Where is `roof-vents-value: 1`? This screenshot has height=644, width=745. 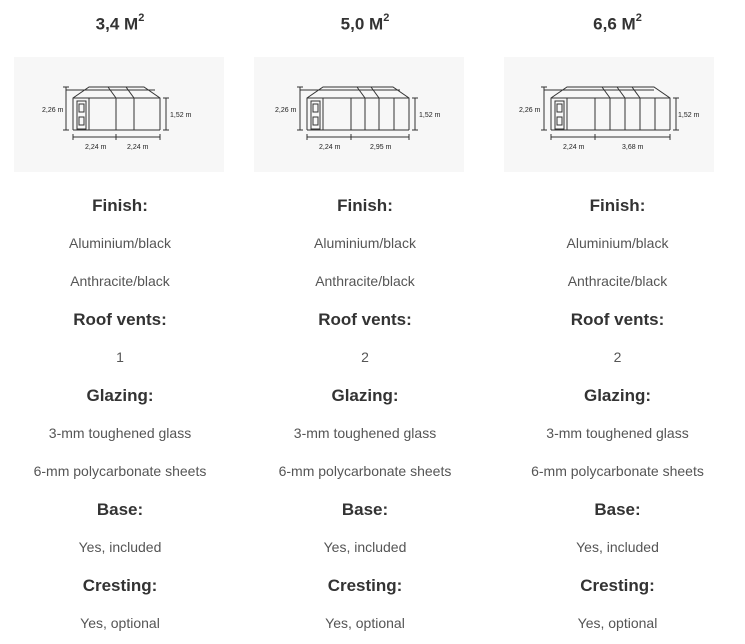
roof-vents-value: 1 is located at coordinates (120, 357).